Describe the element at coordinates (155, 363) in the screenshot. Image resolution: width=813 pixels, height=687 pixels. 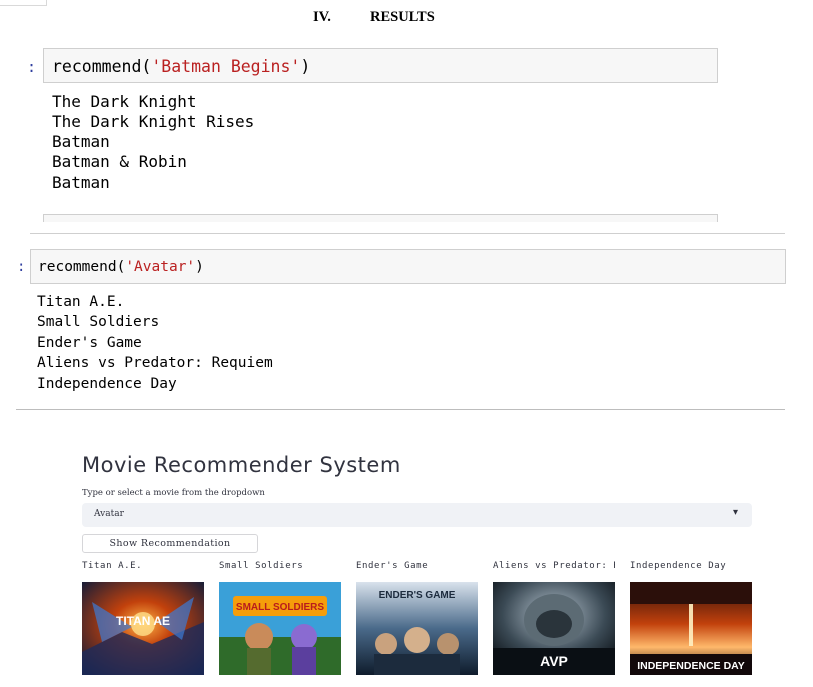
I see `output-line: Aliens vs Predator: Requiem` at that location.